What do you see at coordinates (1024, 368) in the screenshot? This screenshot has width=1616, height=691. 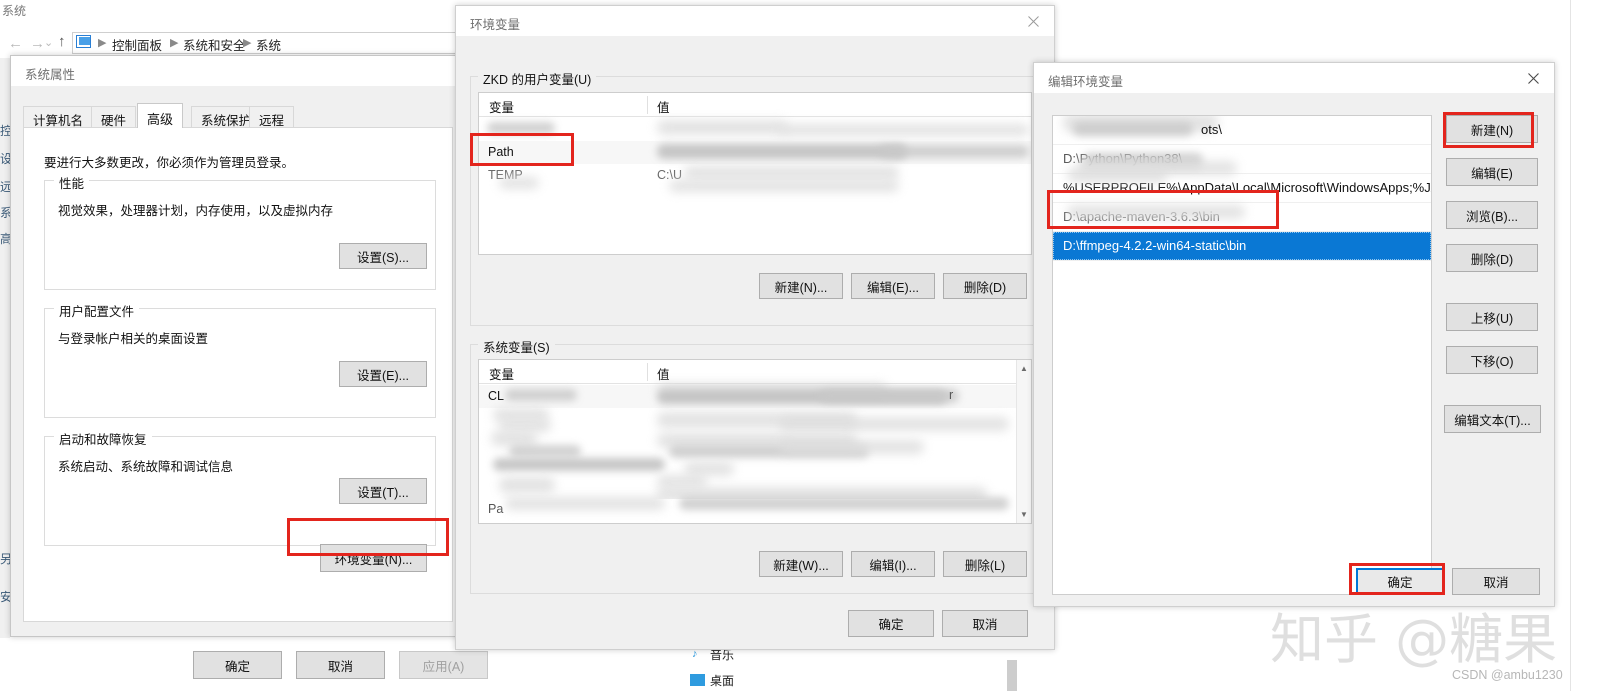 I see `chevron-up-icon: ▲` at bounding box center [1024, 368].